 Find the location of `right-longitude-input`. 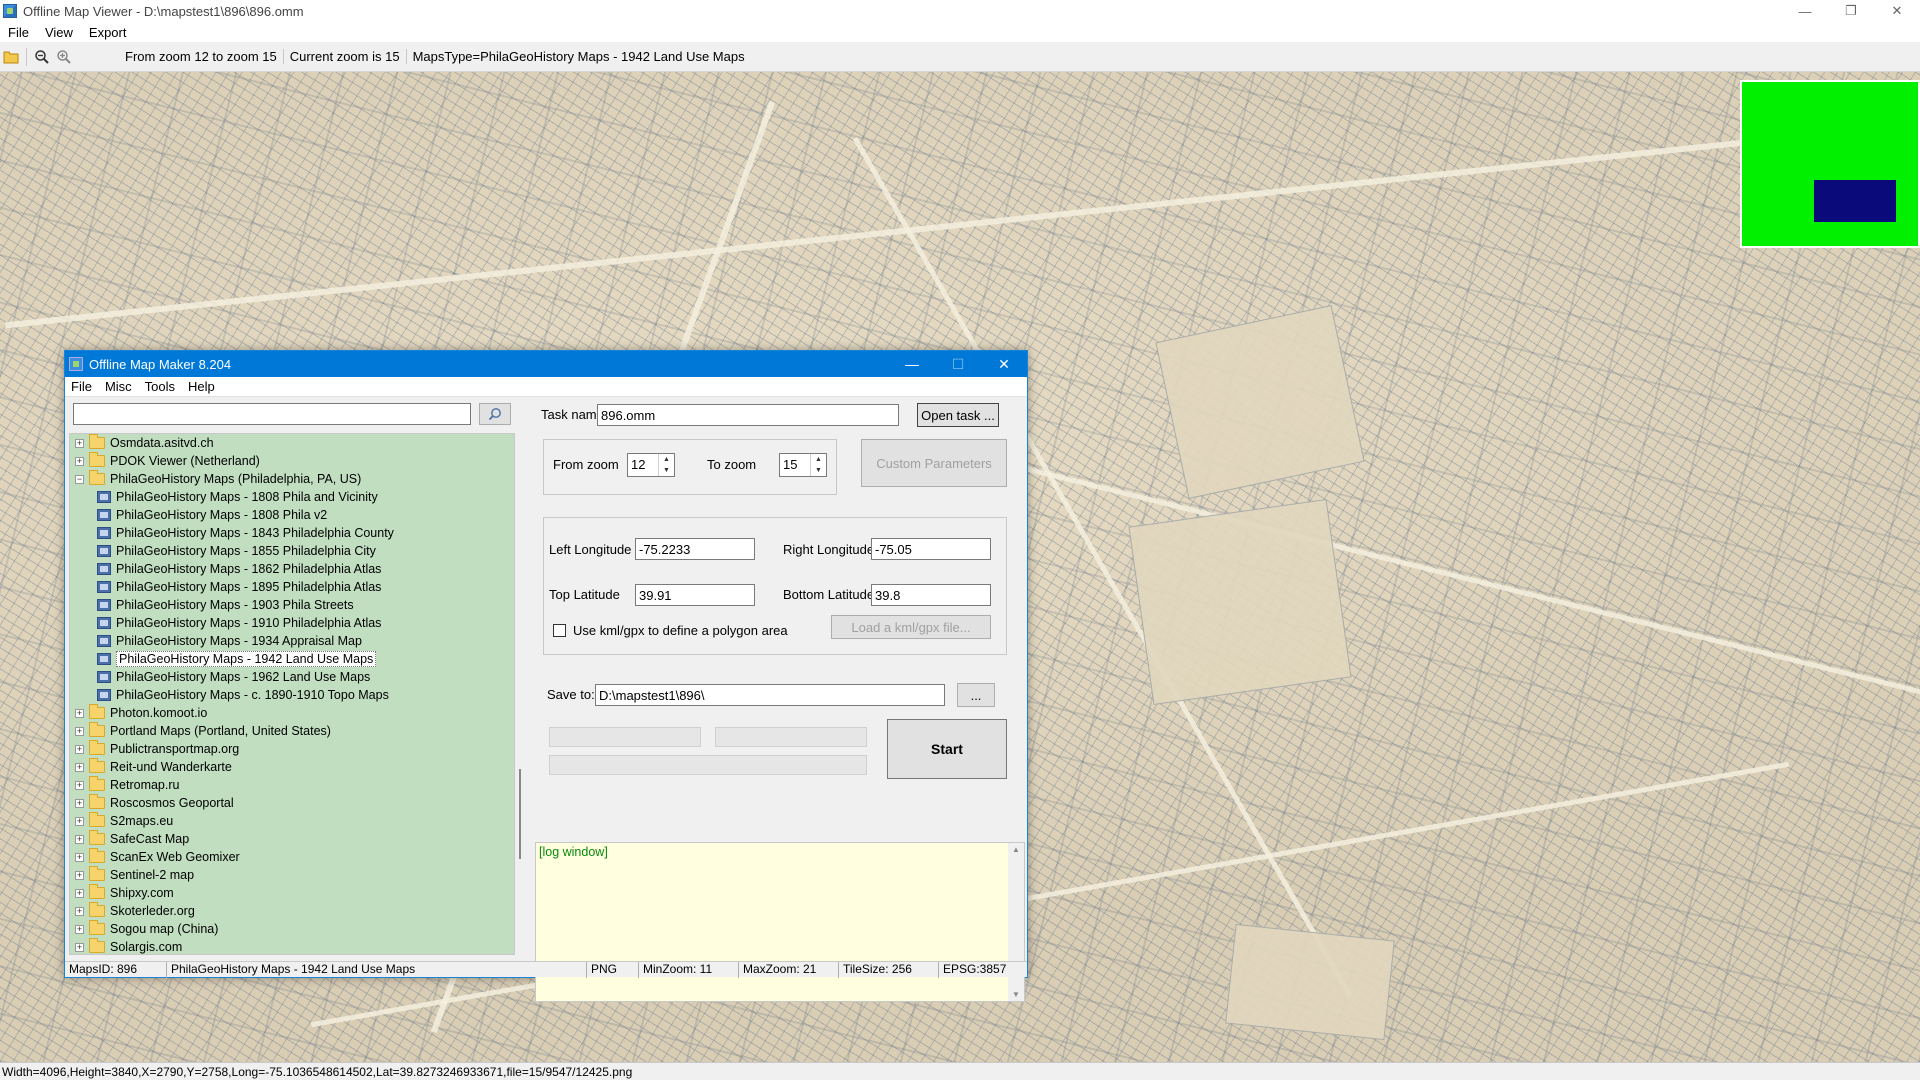

right-longitude-input is located at coordinates (931, 549).